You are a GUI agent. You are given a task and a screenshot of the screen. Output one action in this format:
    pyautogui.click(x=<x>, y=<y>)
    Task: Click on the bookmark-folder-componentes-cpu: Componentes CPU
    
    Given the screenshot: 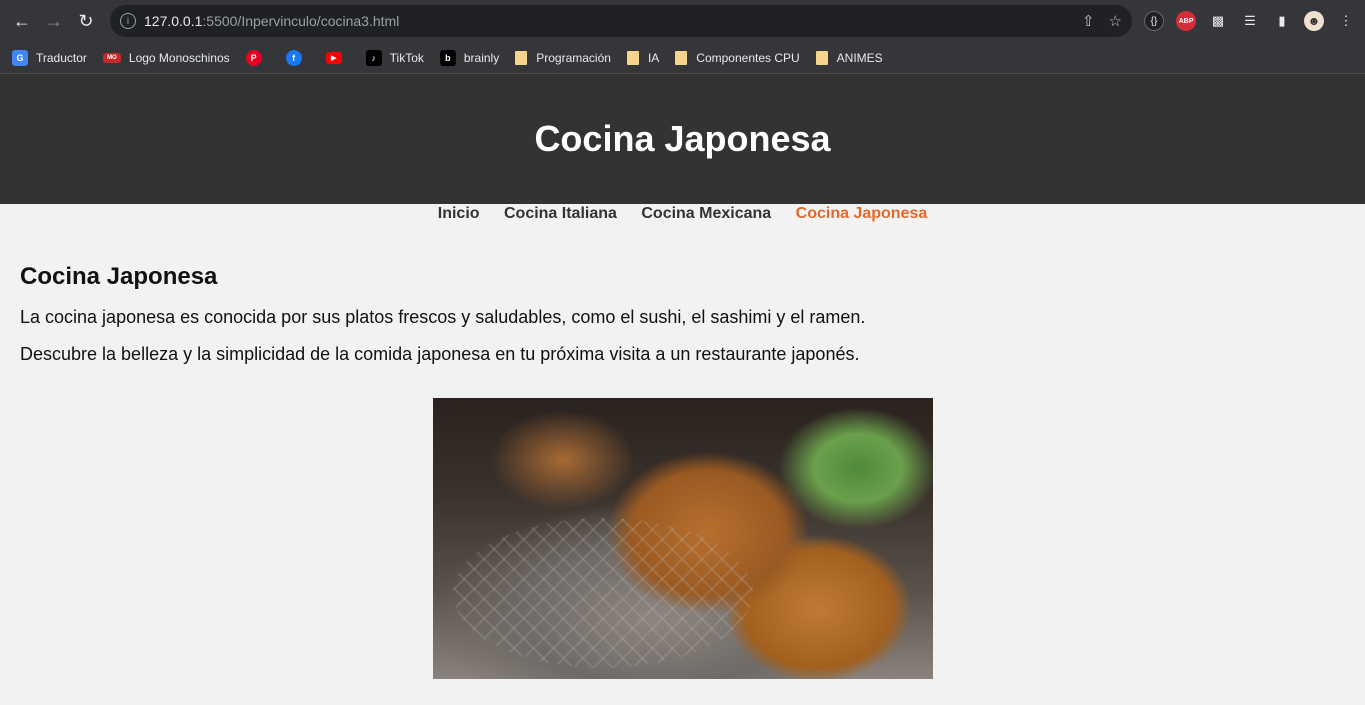 What is the action you would take?
    pyautogui.click(x=737, y=57)
    